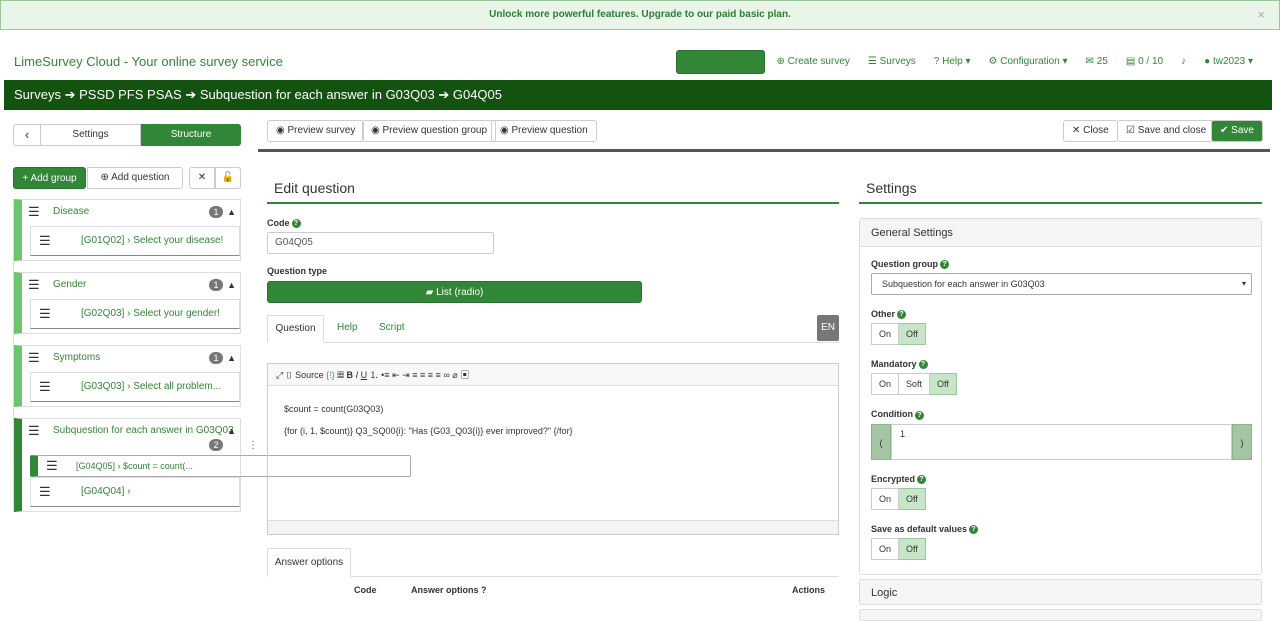 The height and width of the screenshot is (621, 1280). What do you see at coordinates (357, 375) in the screenshot?
I see `italic-icon: I` at bounding box center [357, 375].